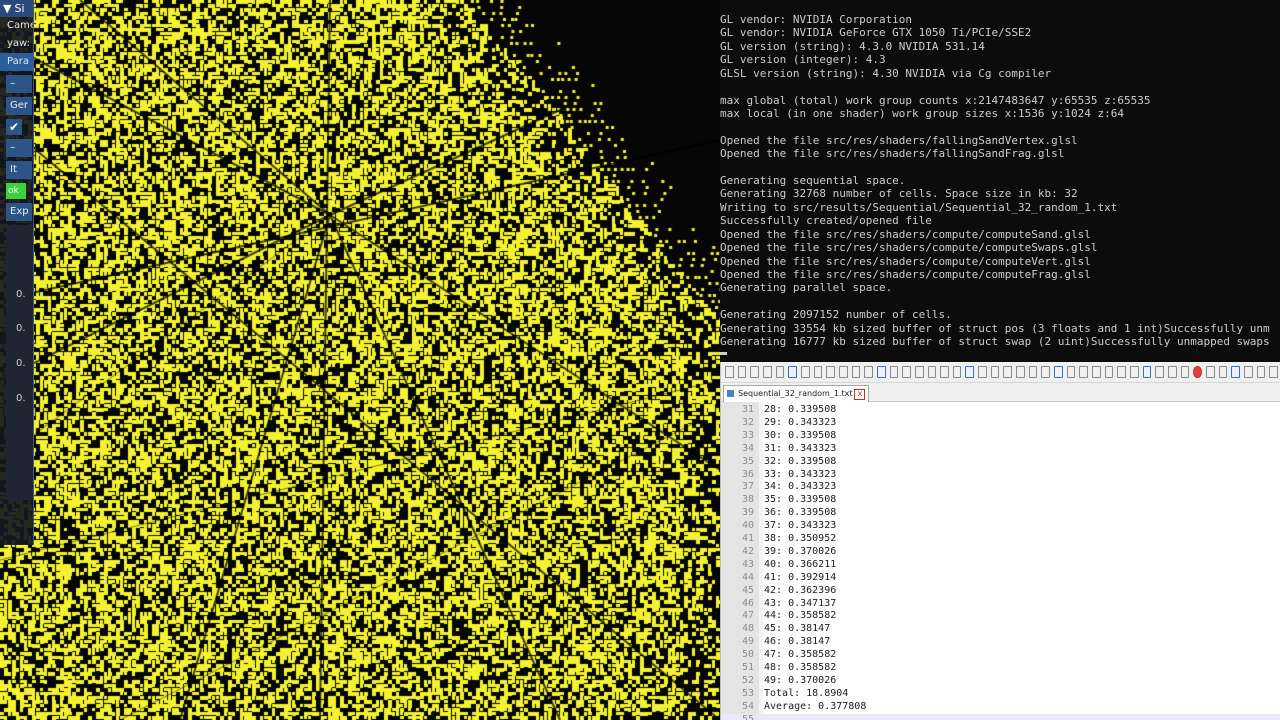  What do you see at coordinates (1000, 436) in the screenshot?
I see `editor-line: 33 30: 0.339508` at bounding box center [1000, 436].